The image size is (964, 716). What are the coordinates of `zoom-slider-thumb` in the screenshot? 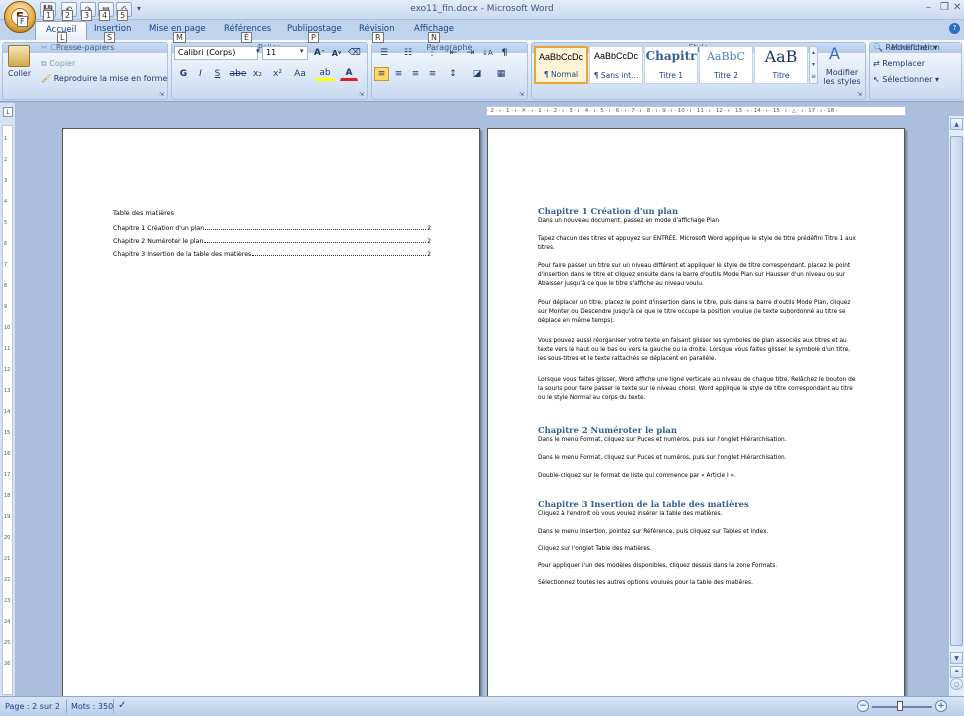 It's located at (900, 706).